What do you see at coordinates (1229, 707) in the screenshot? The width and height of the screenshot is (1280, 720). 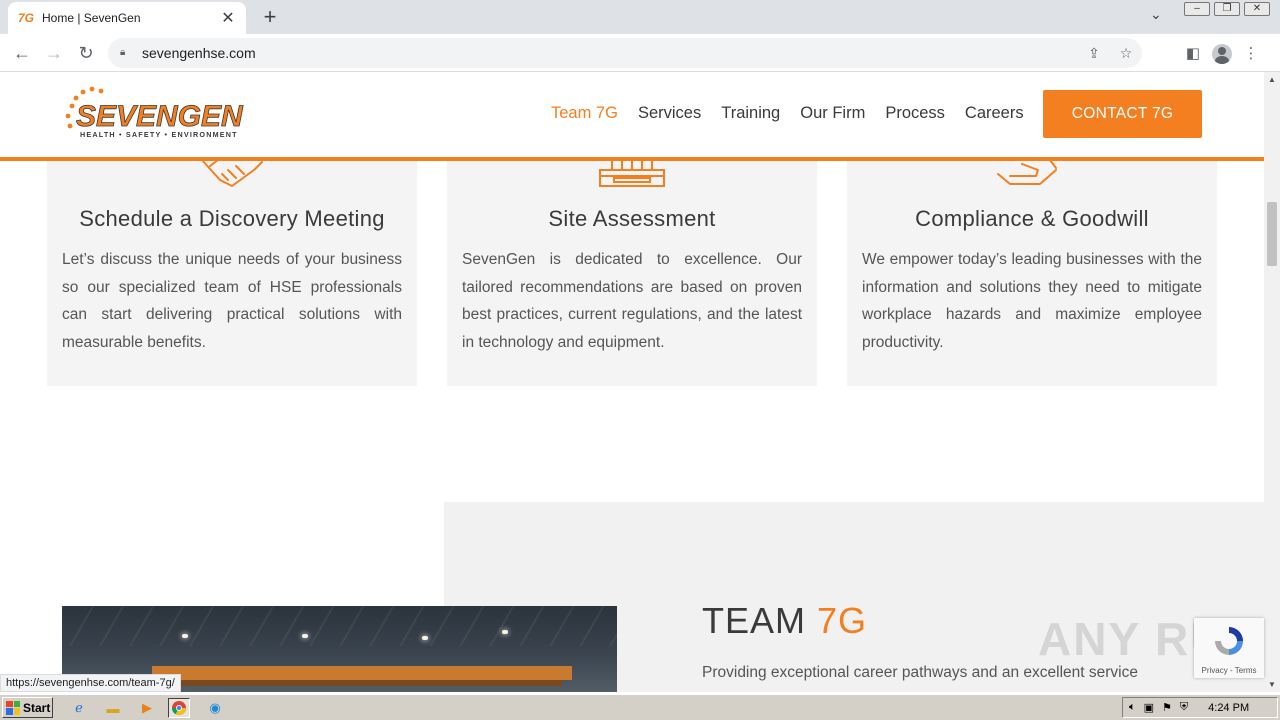 I see `clock: 4:24 PM` at bounding box center [1229, 707].